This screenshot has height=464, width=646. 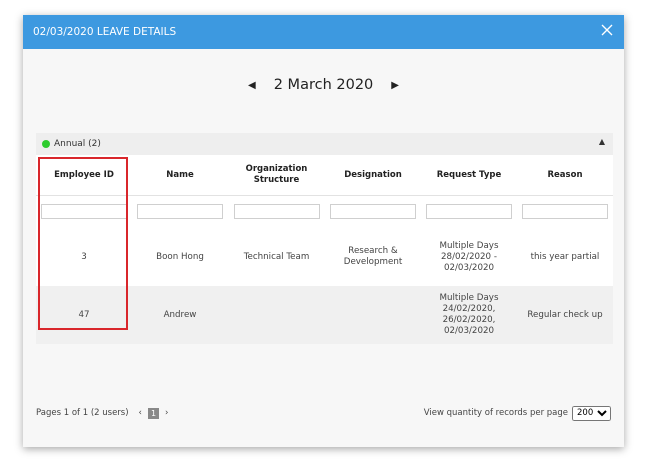 What do you see at coordinates (469, 175) in the screenshot?
I see `column-header: Request Type` at bounding box center [469, 175].